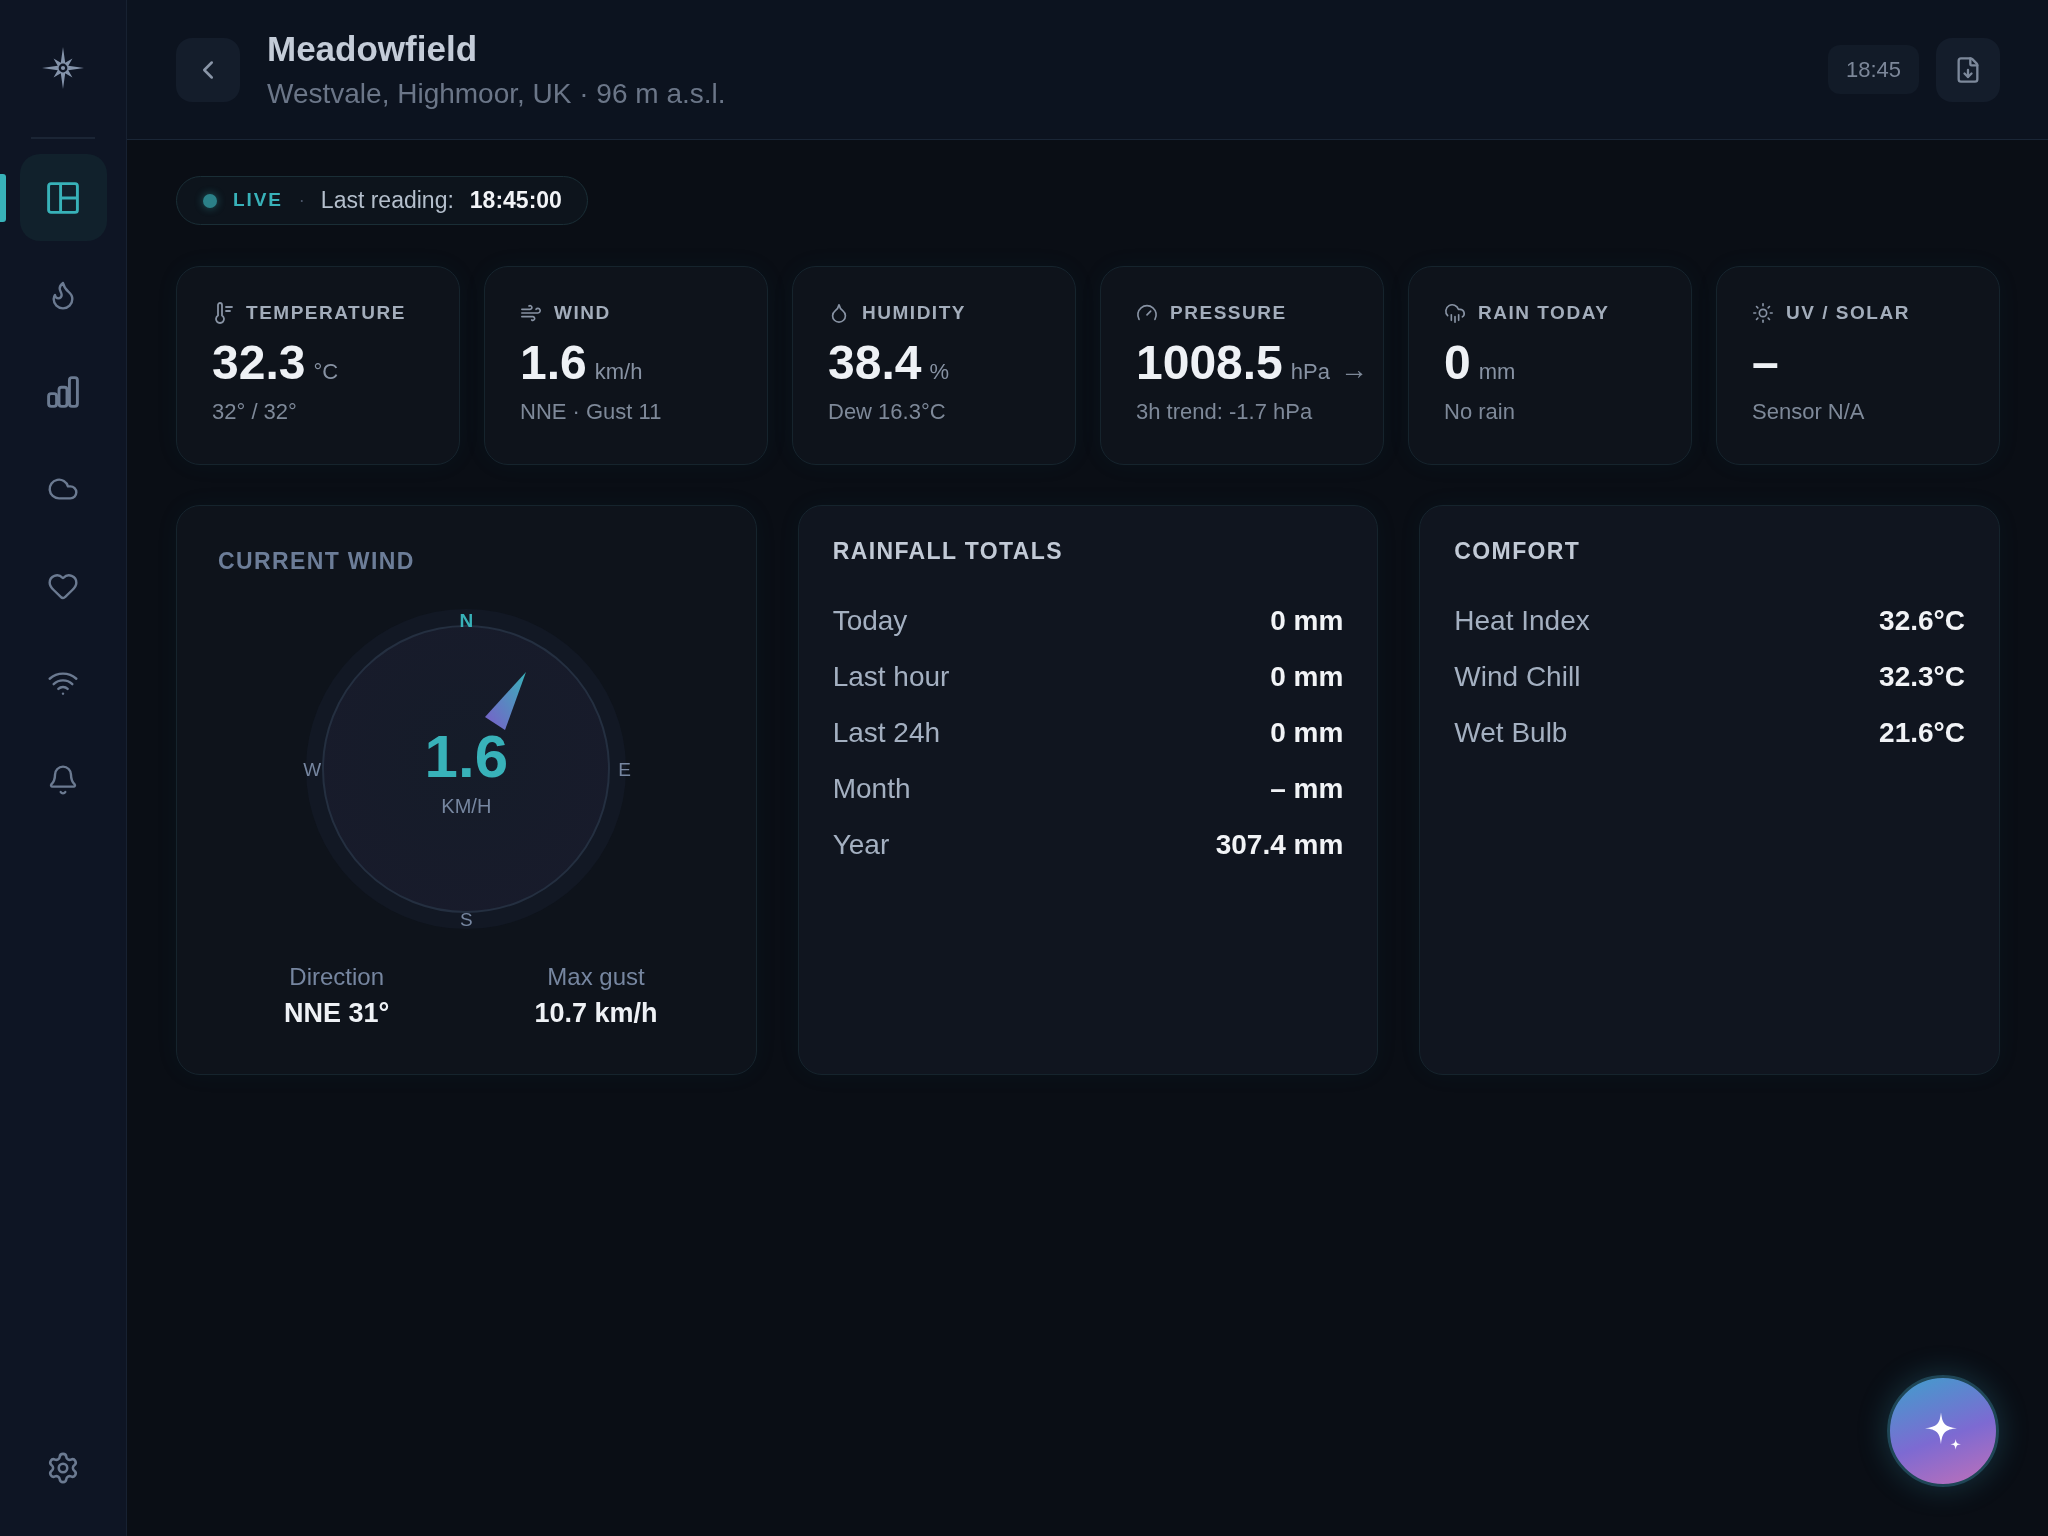 The width and height of the screenshot is (2048, 1536). What do you see at coordinates (1873, 69) in the screenshot?
I see `time-pill: 18:45` at bounding box center [1873, 69].